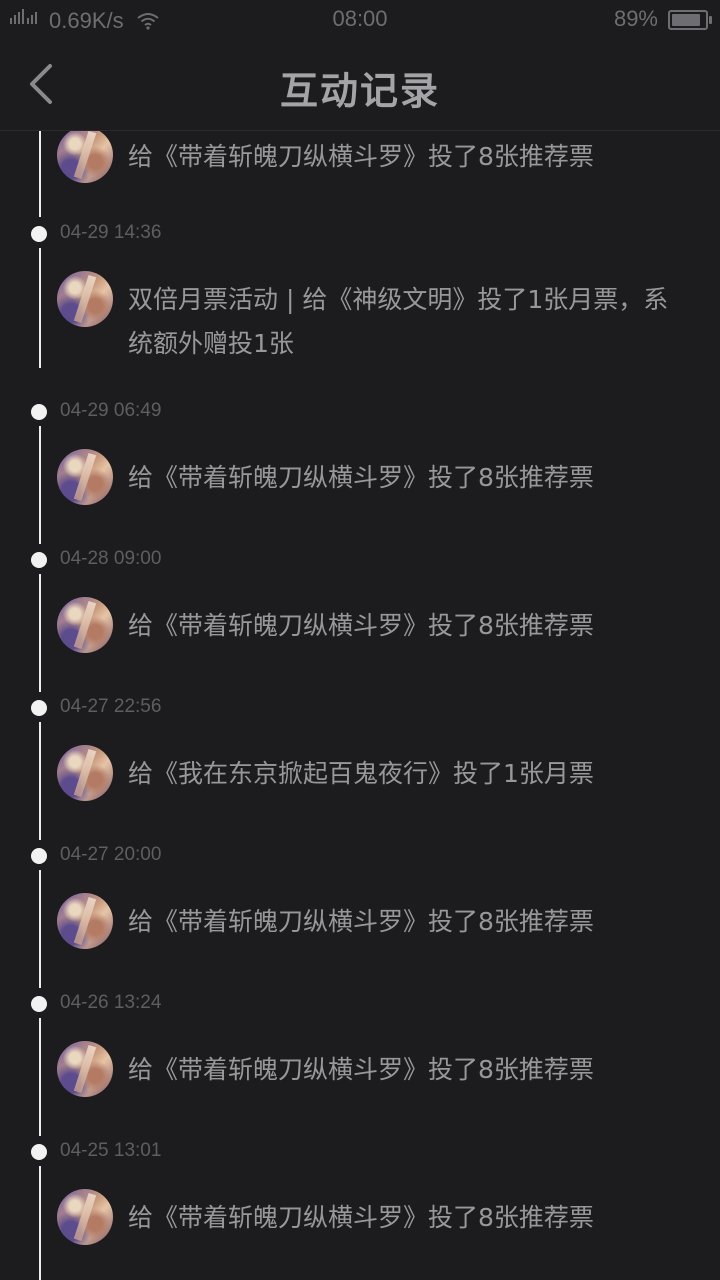  Describe the element at coordinates (359, 90) in the screenshot. I see `page-title: 互动记录` at that location.